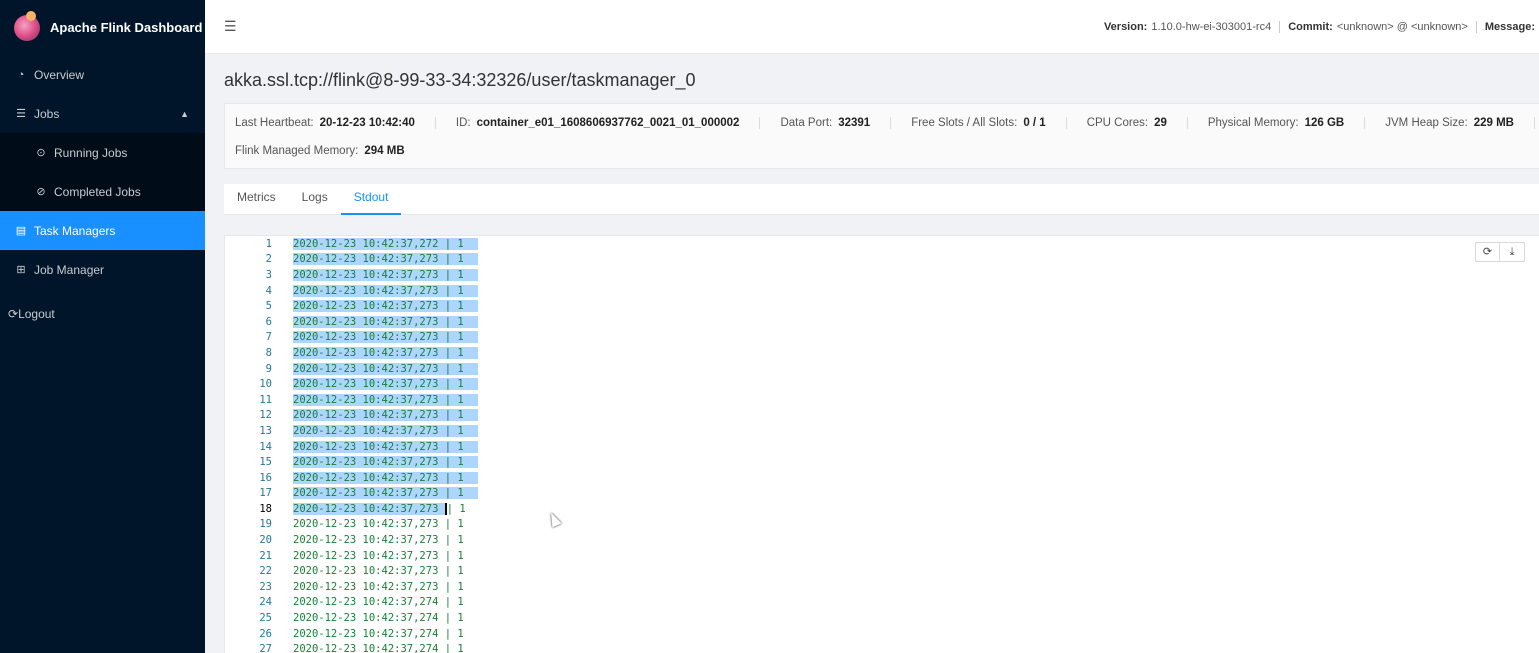 This screenshot has height=653, width=1539. What do you see at coordinates (265, 571) in the screenshot?
I see `line-number: 22` at bounding box center [265, 571].